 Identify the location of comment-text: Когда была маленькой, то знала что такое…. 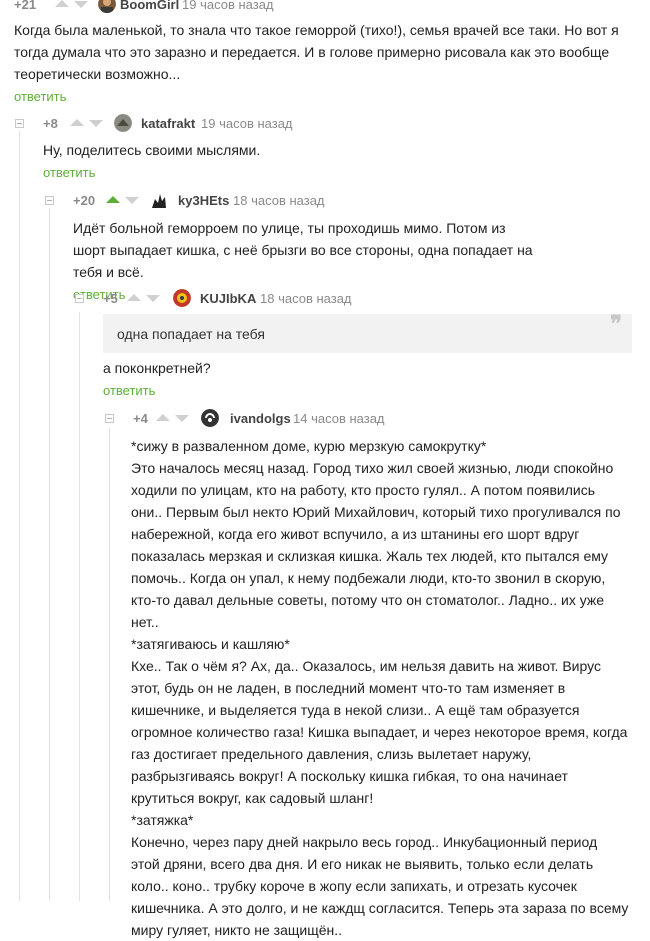
(329, 52).